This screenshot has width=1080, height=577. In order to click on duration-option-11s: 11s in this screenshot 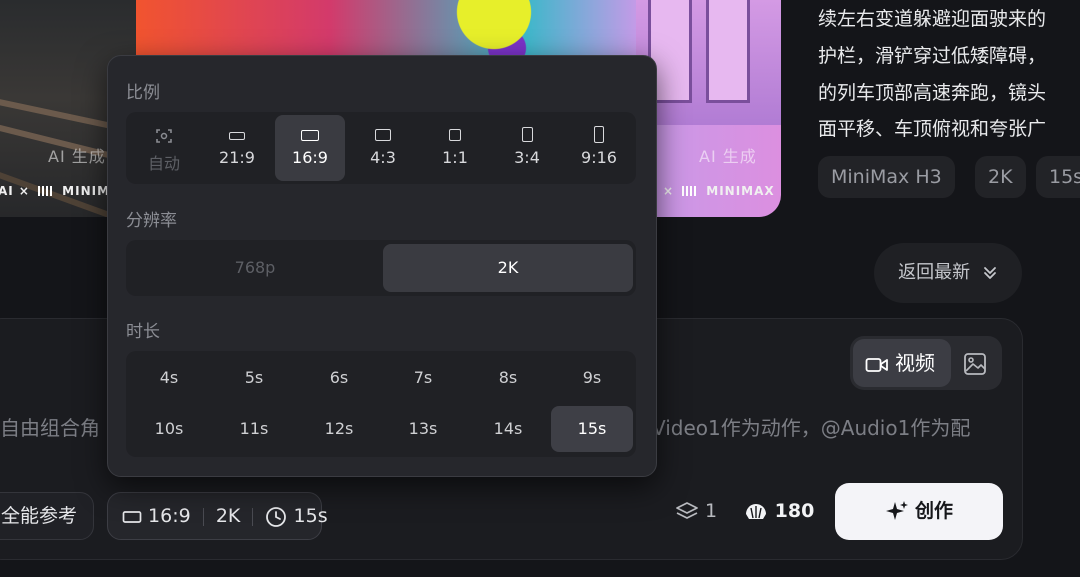, I will do `click(254, 429)`.